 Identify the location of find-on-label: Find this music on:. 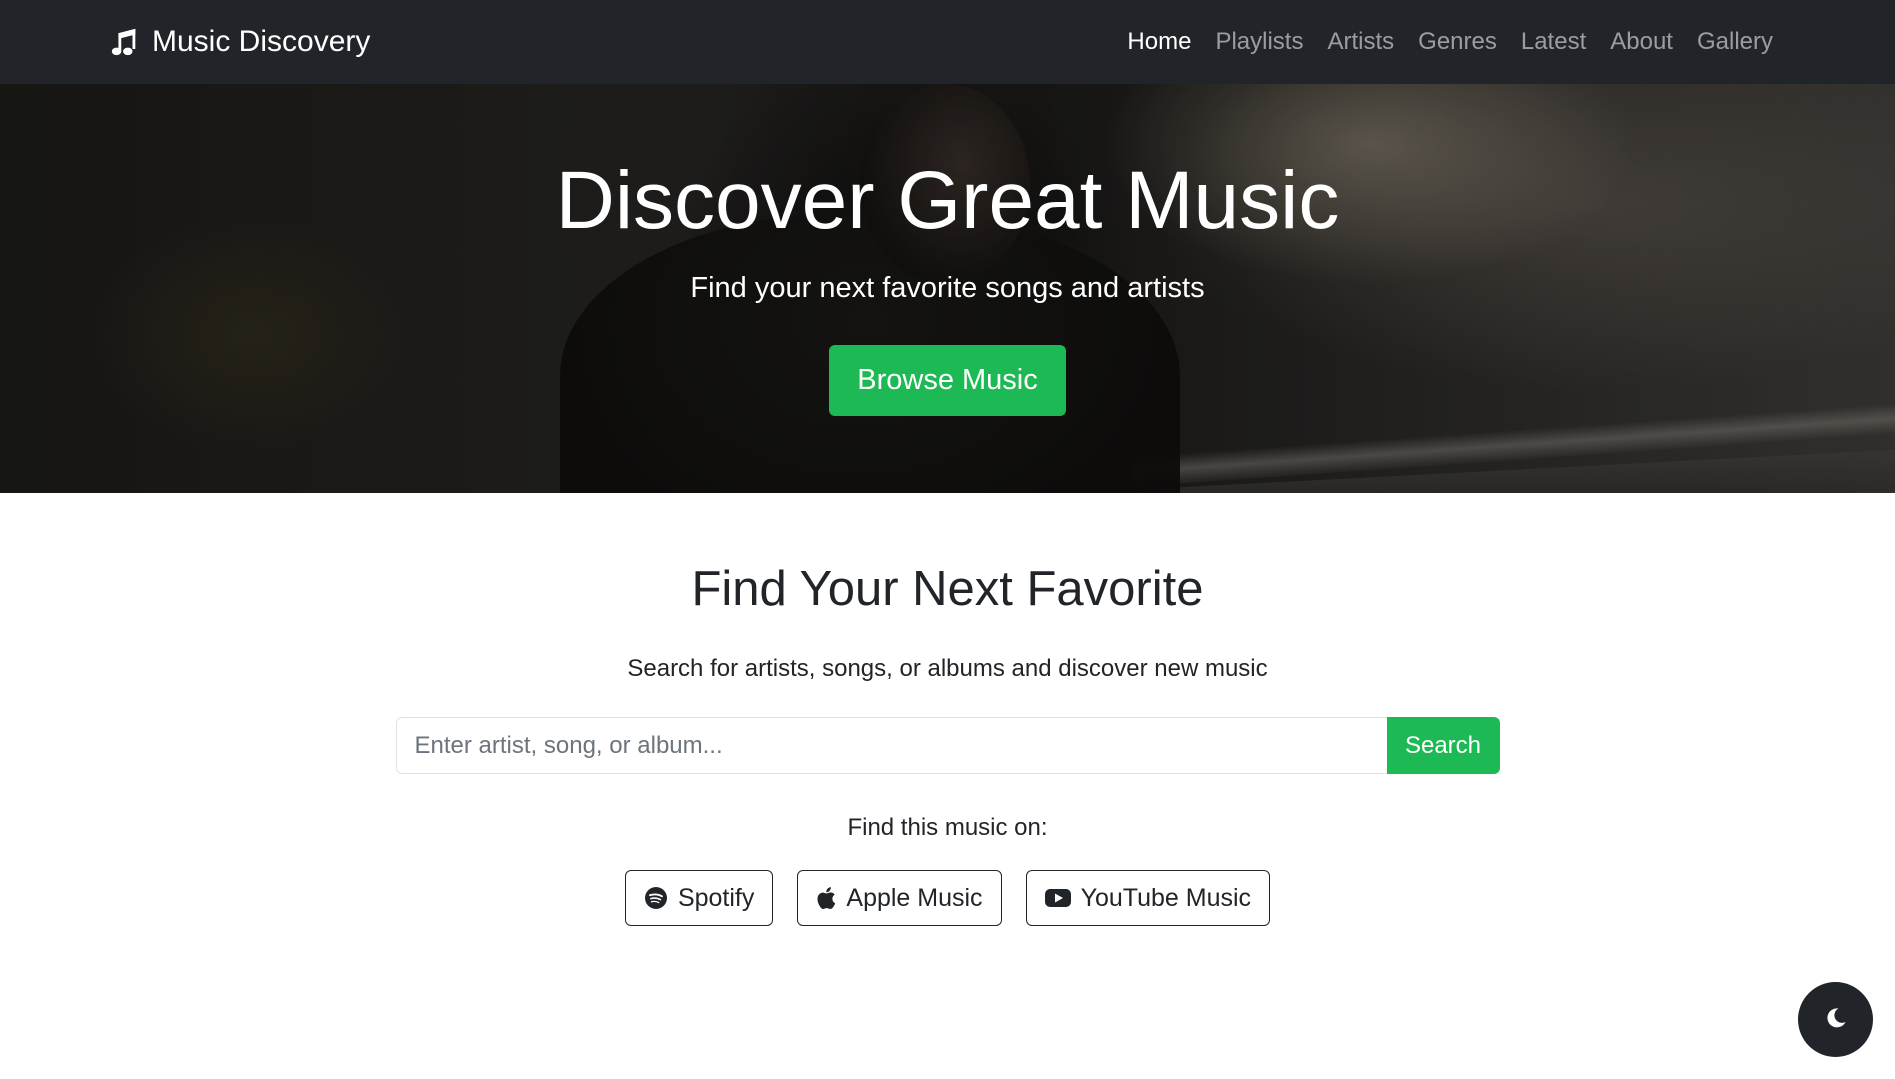
(947, 827).